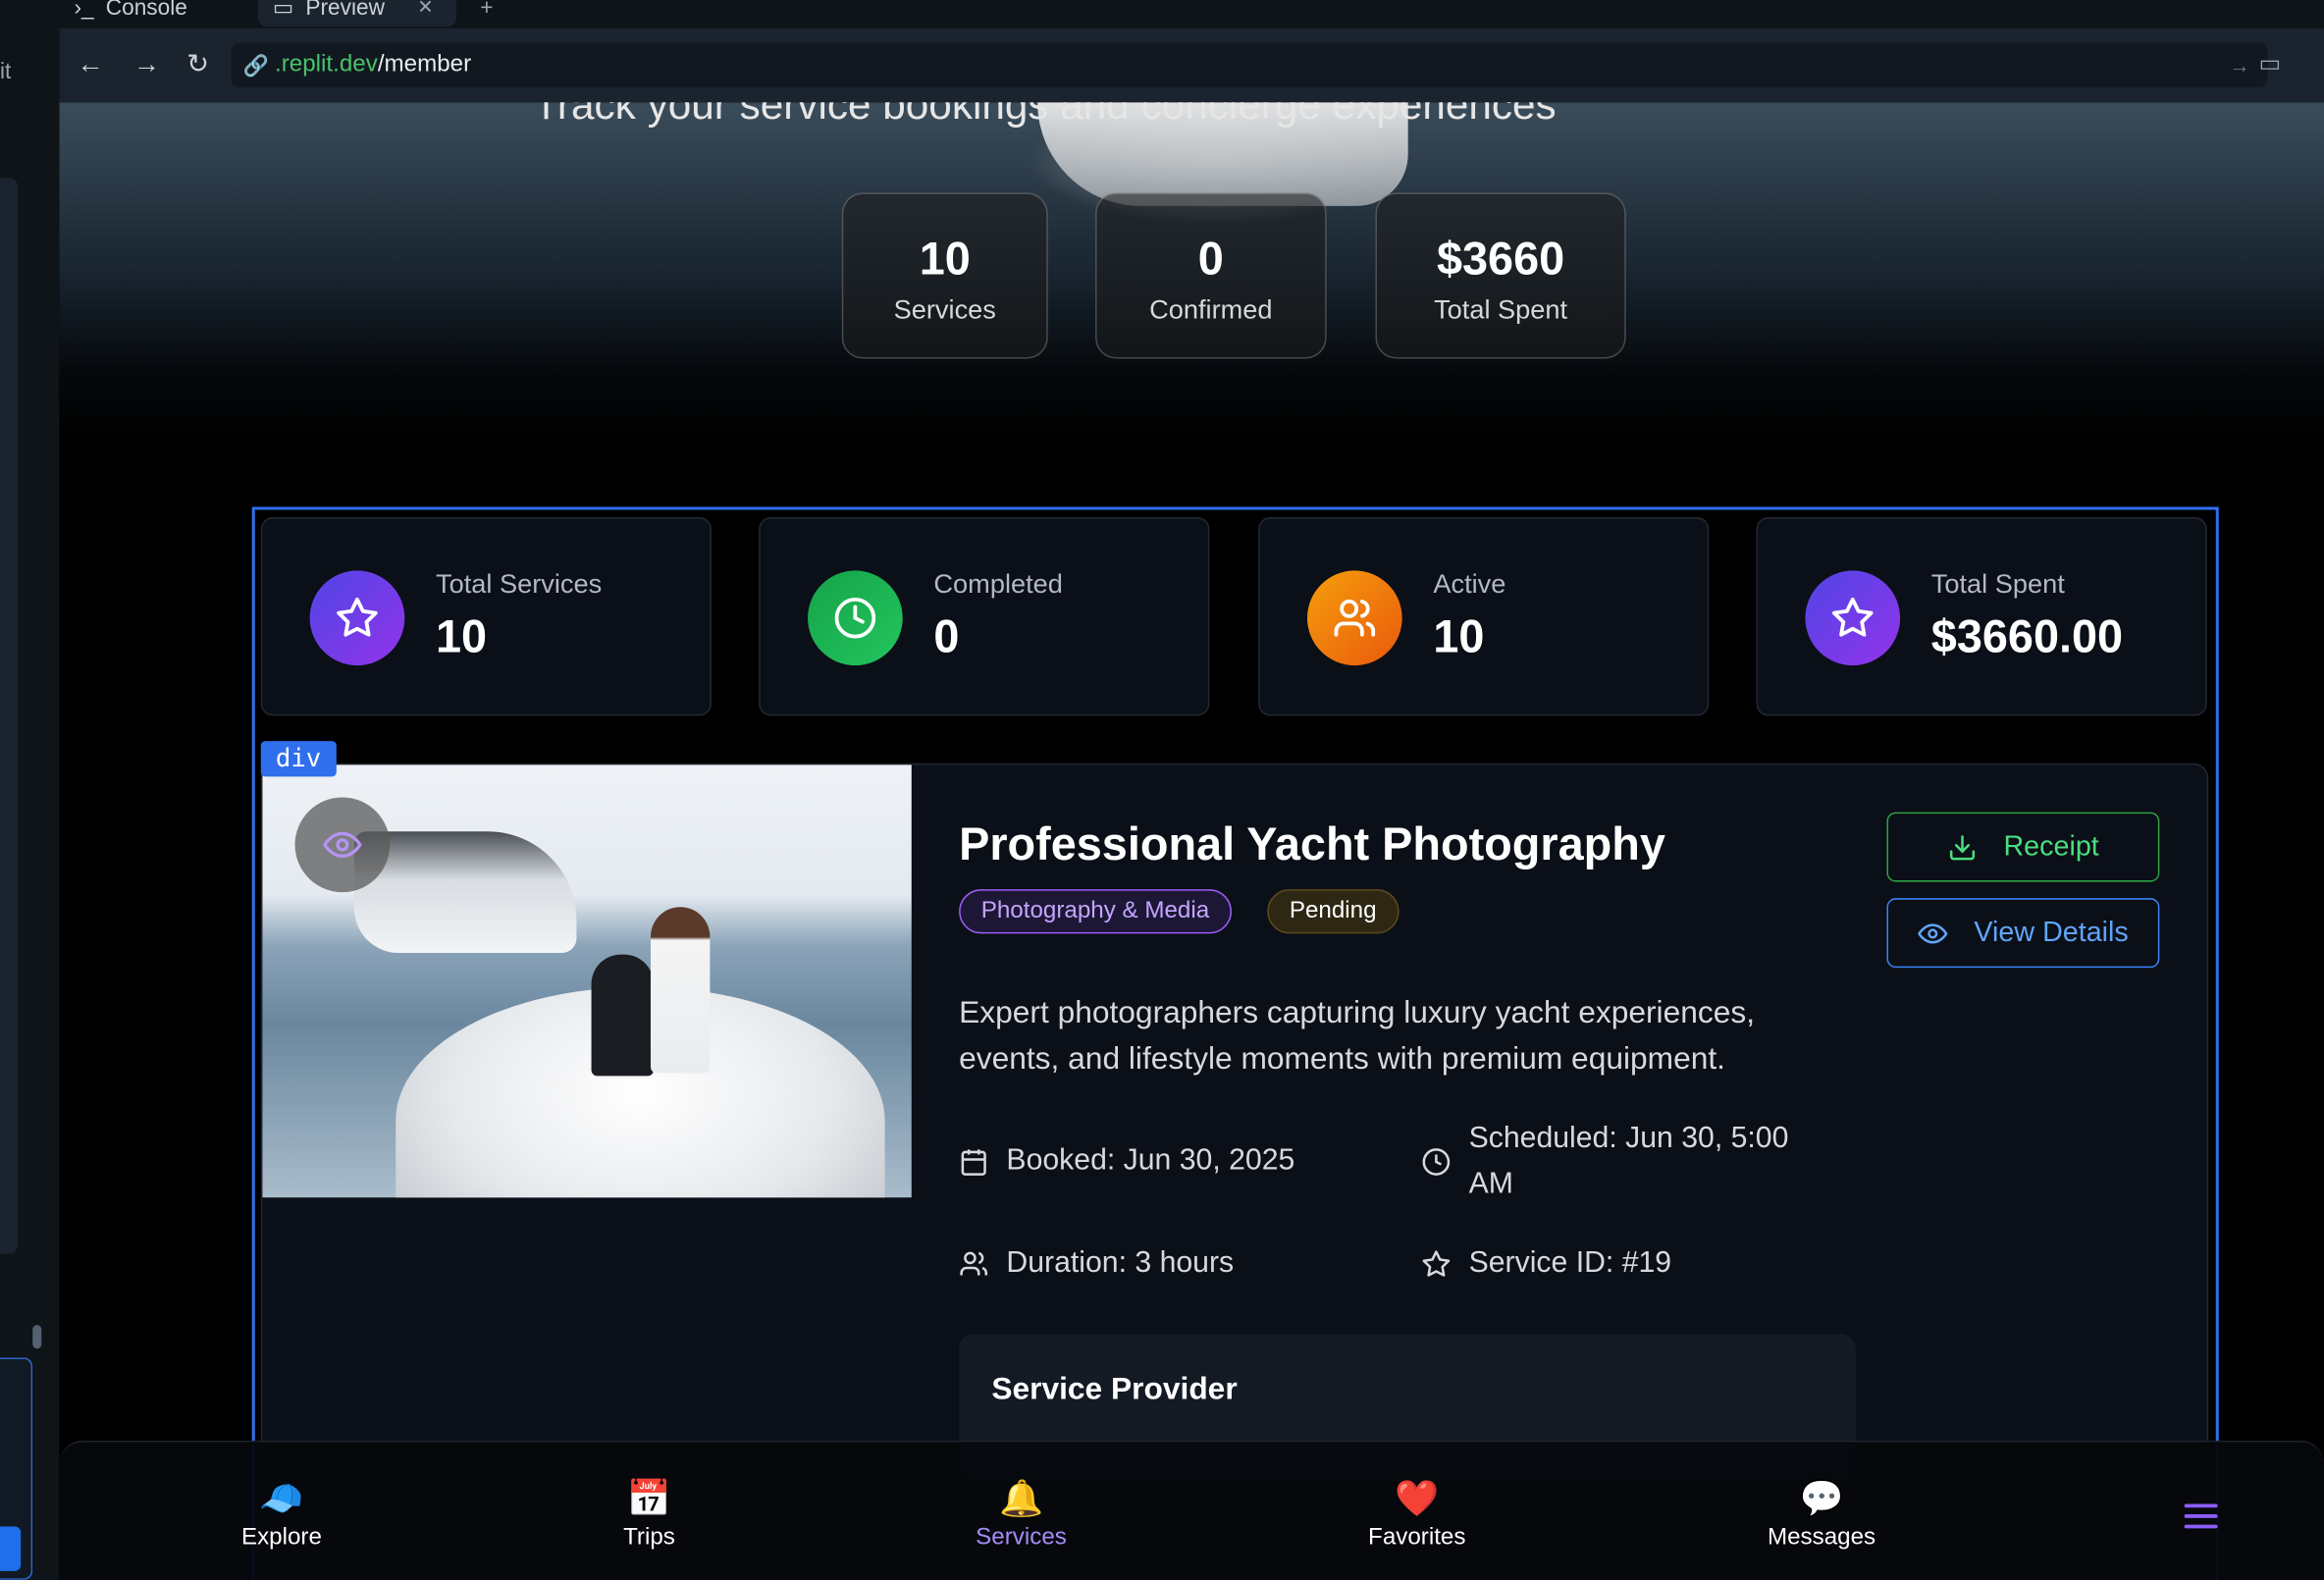 The height and width of the screenshot is (1580, 2324). Describe the element at coordinates (146, 11) in the screenshot. I see `tab-console-label: Console` at that location.